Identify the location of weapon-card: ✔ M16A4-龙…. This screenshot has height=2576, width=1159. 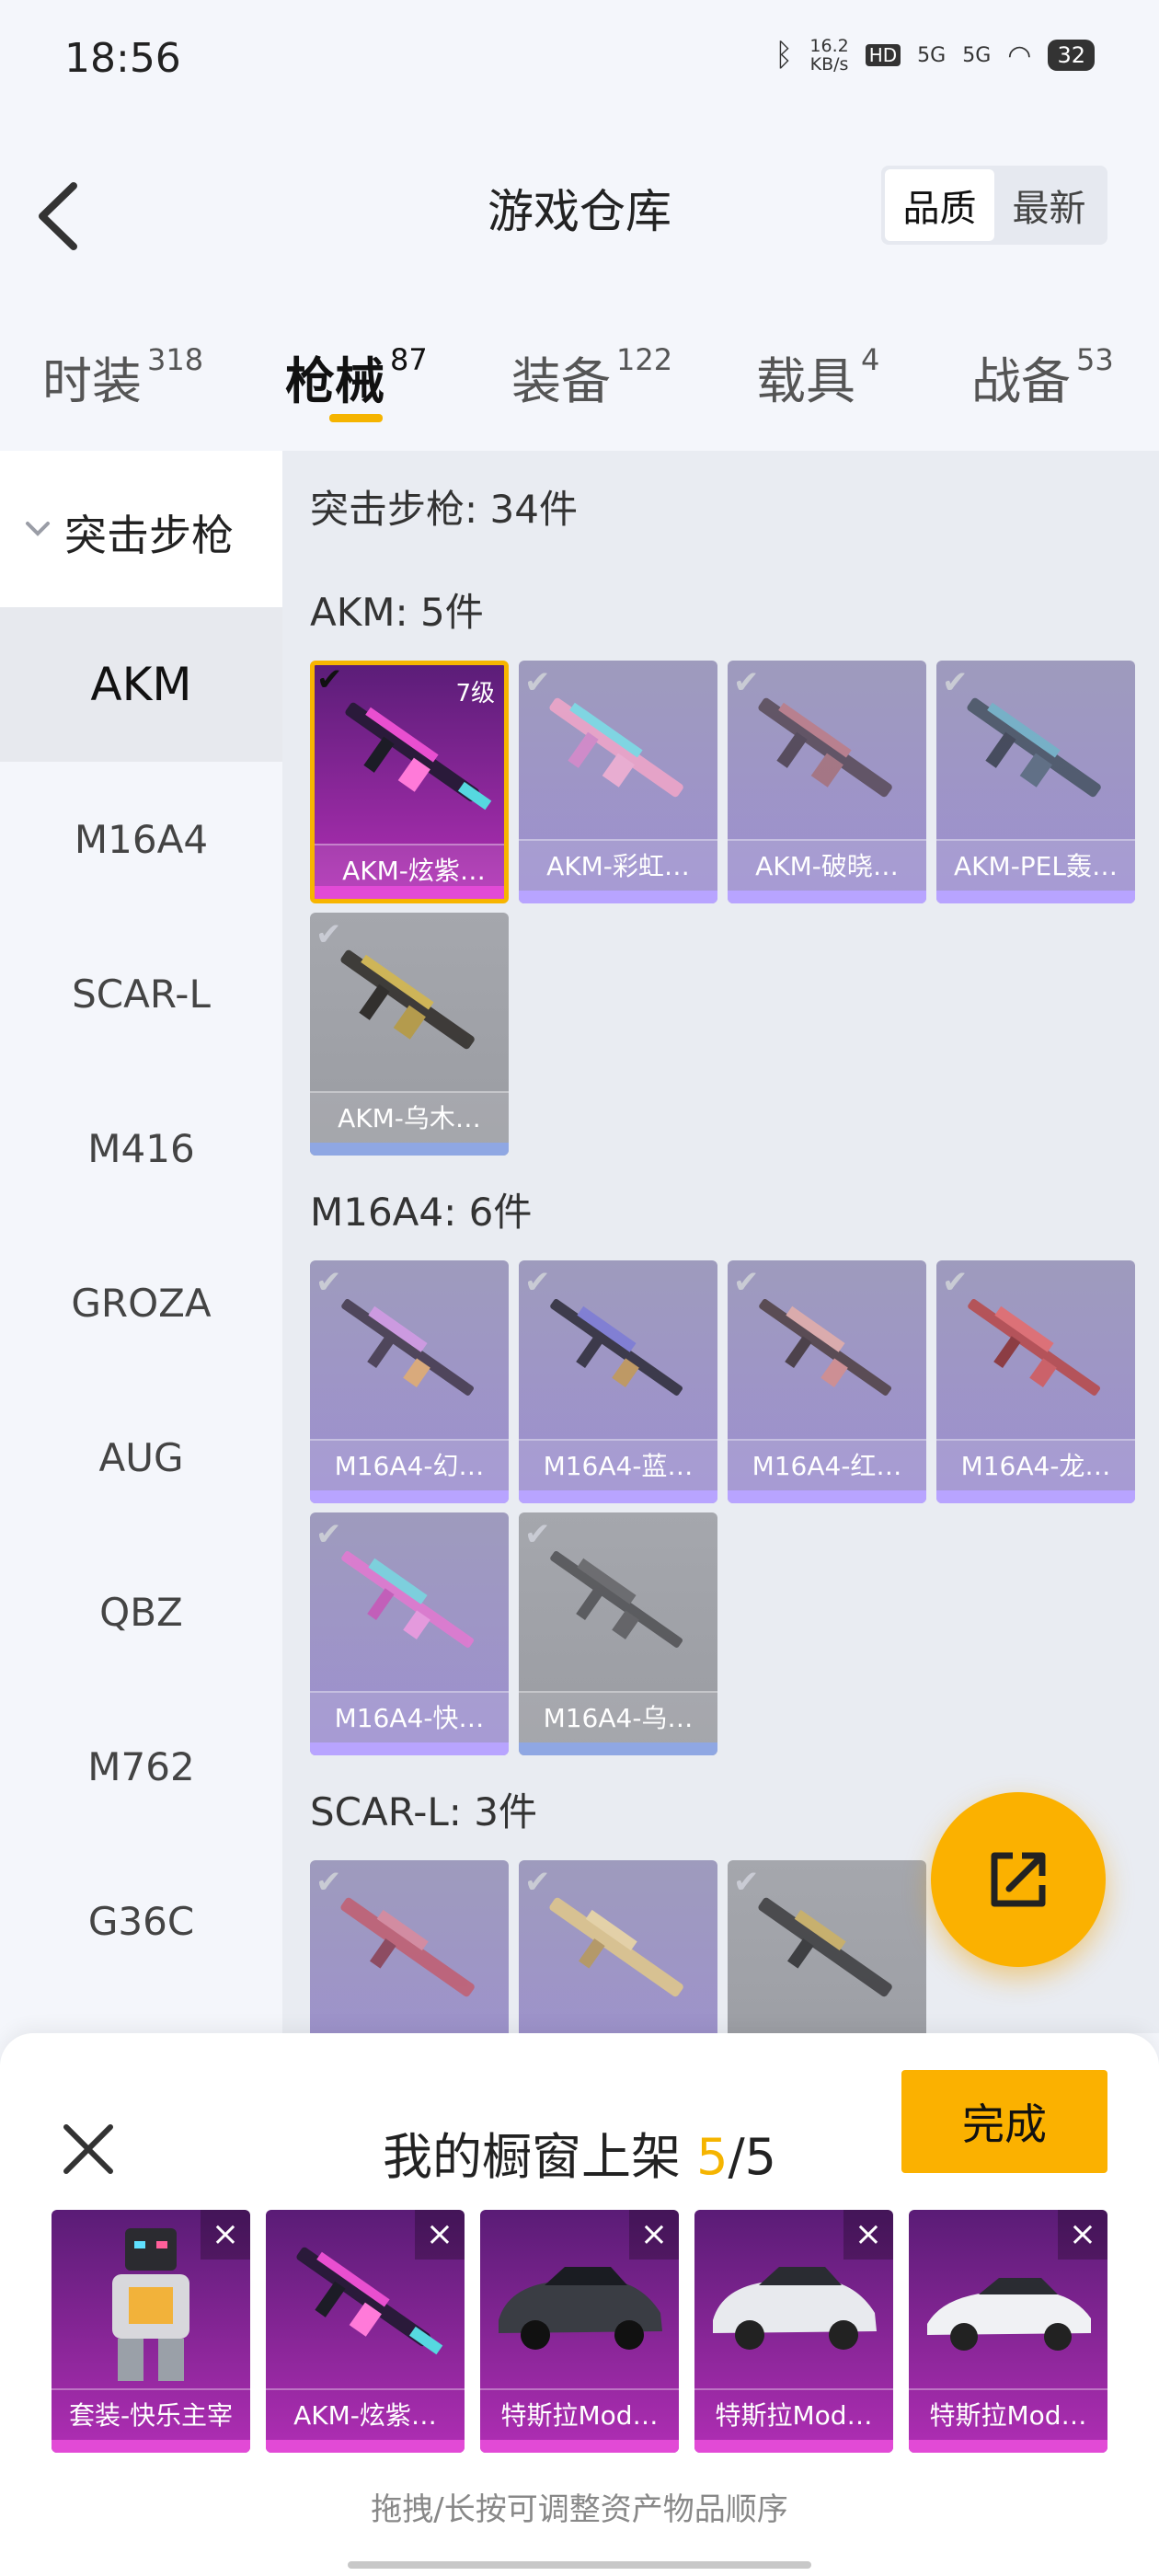
(1035, 1381).